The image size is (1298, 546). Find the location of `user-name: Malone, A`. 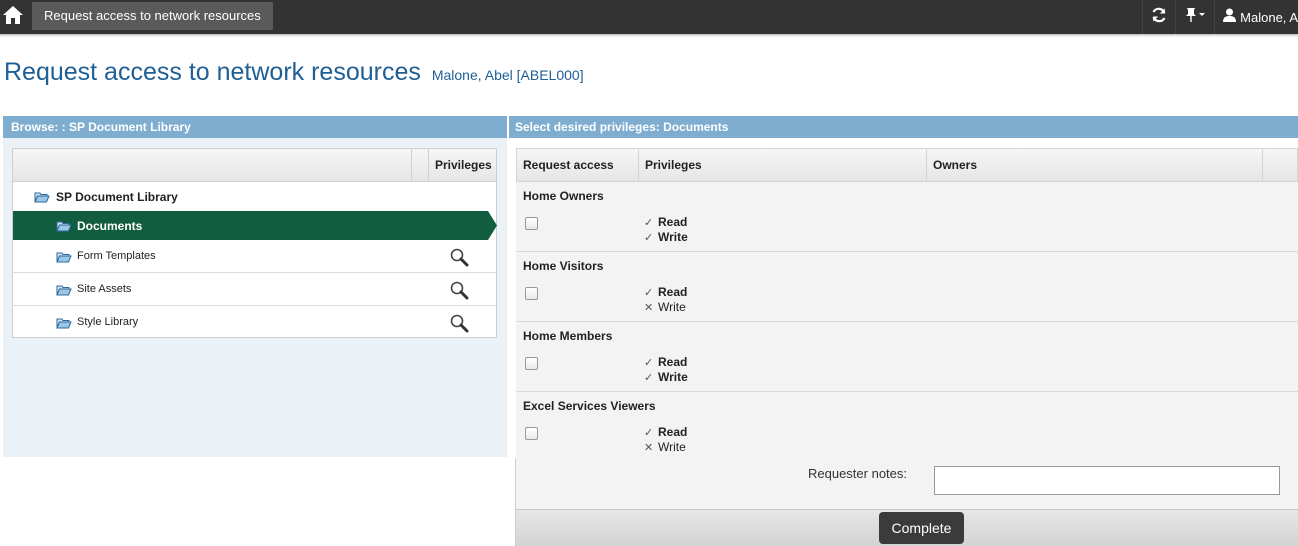

user-name: Malone, A is located at coordinates (1269, 17).